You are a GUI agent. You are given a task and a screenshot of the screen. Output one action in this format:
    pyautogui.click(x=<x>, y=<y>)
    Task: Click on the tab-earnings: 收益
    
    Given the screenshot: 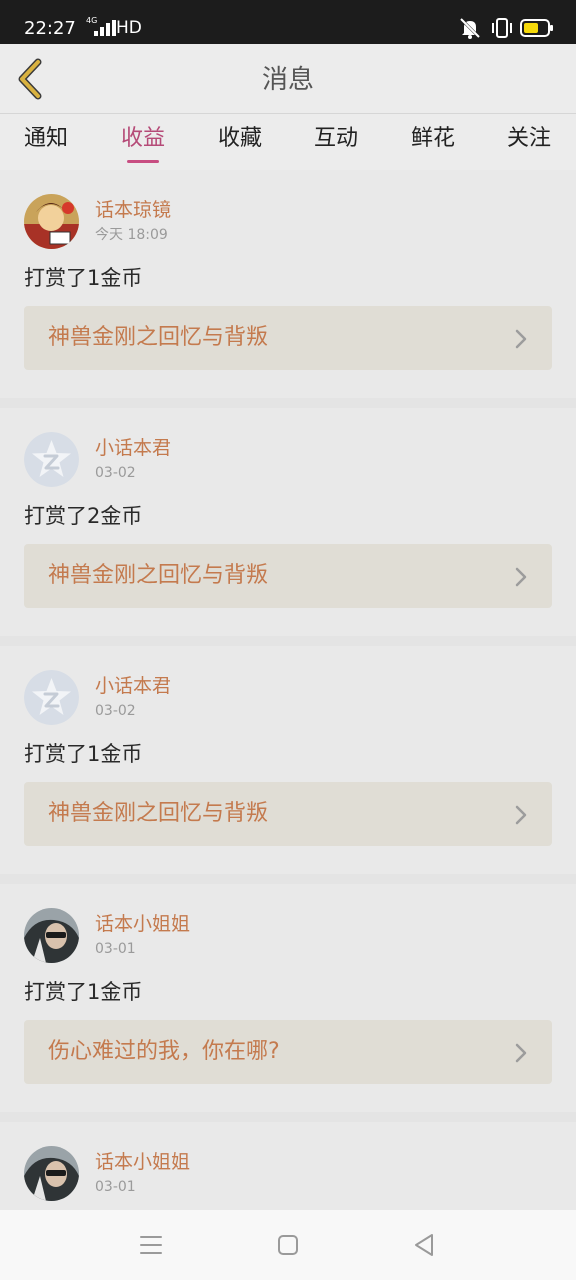 What is the action you would take?
    pyautogui.click(x=143, y=143)
    